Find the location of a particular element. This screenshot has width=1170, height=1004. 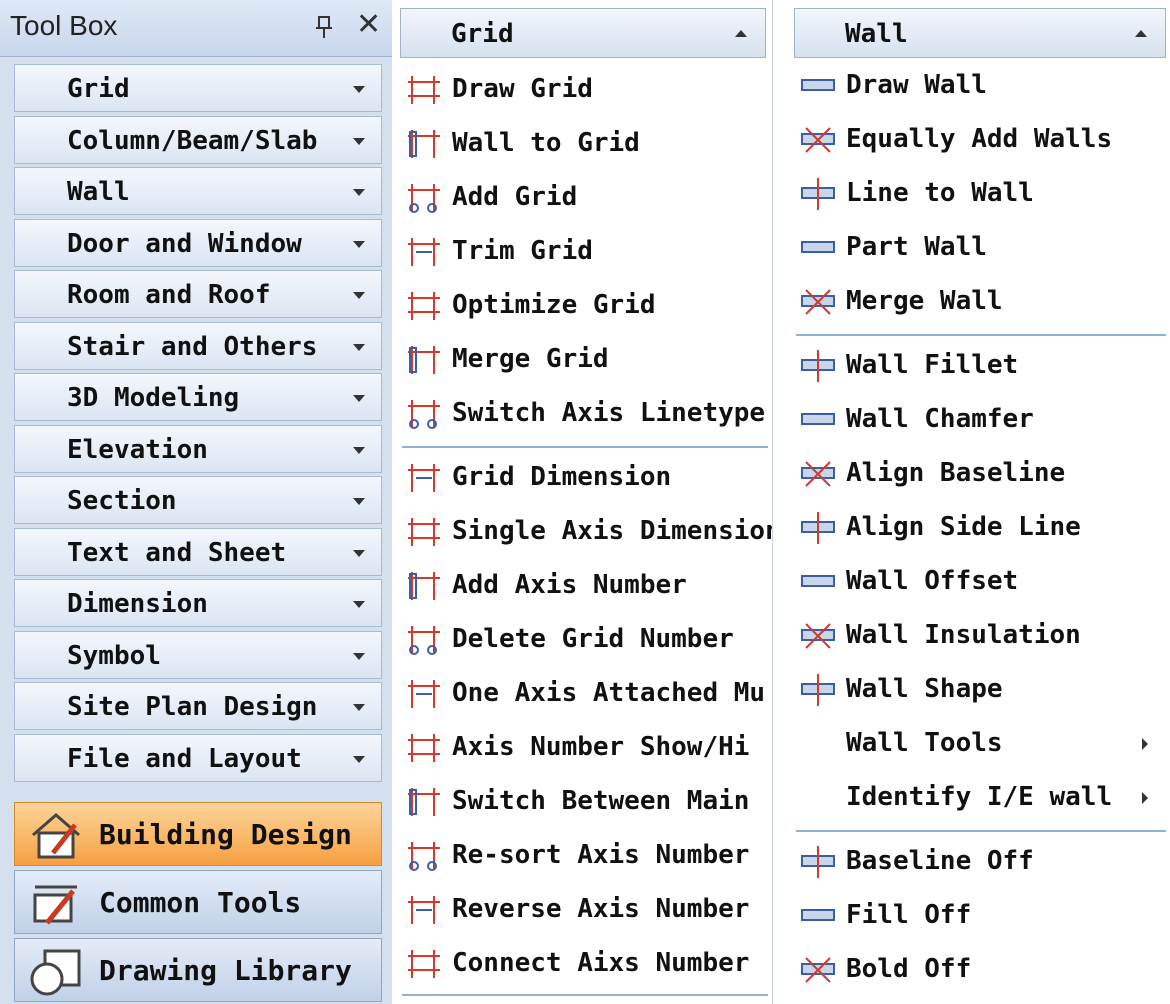

category-dimension: Dimension is located at coordinates (198, 603).